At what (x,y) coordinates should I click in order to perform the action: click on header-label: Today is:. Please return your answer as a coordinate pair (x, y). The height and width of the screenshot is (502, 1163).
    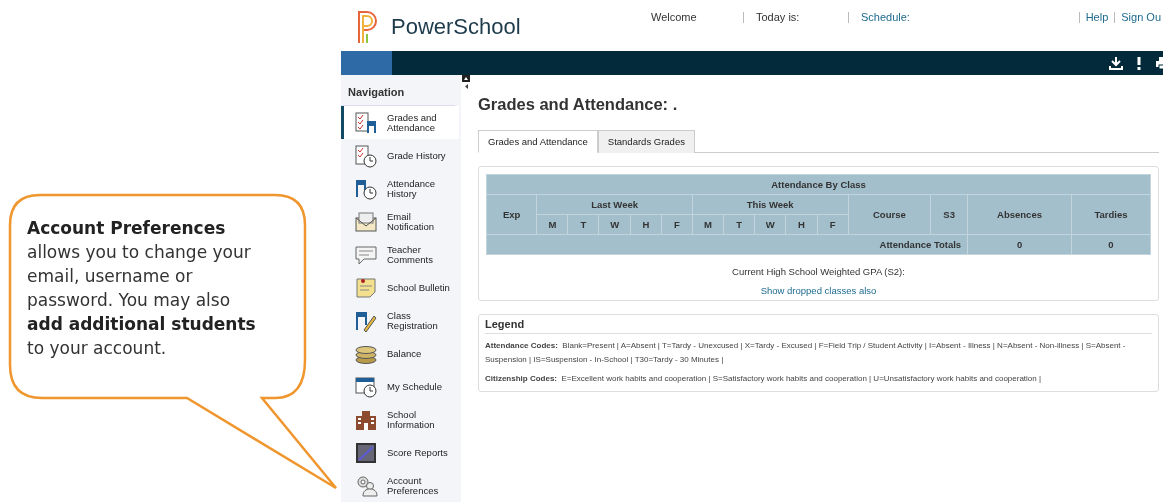
    Looking at the image, I should click on (778, 17).